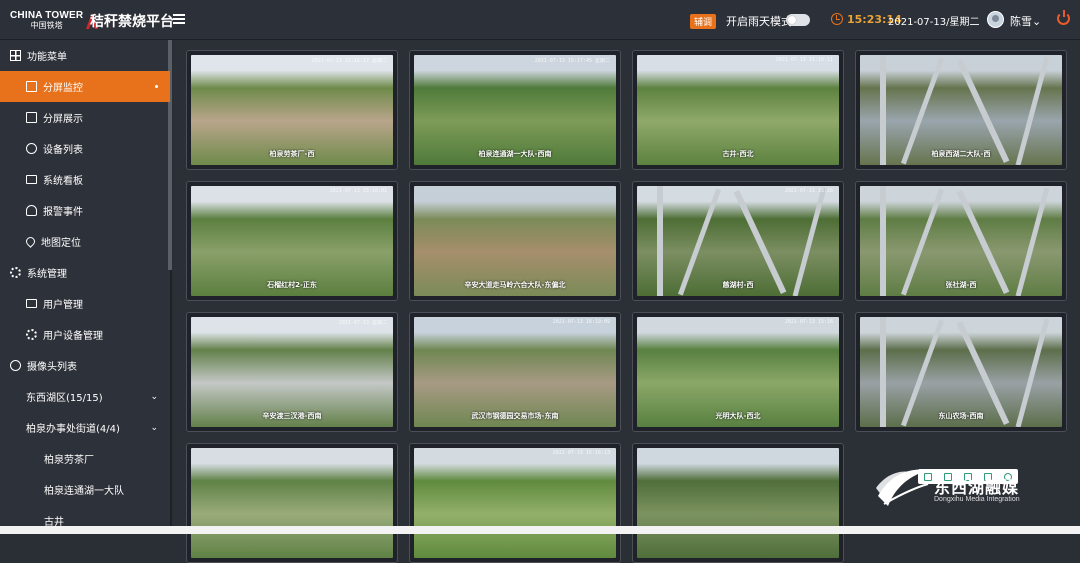  I want to click on sidebar-item-3: 设备列表, so click(85, 148).